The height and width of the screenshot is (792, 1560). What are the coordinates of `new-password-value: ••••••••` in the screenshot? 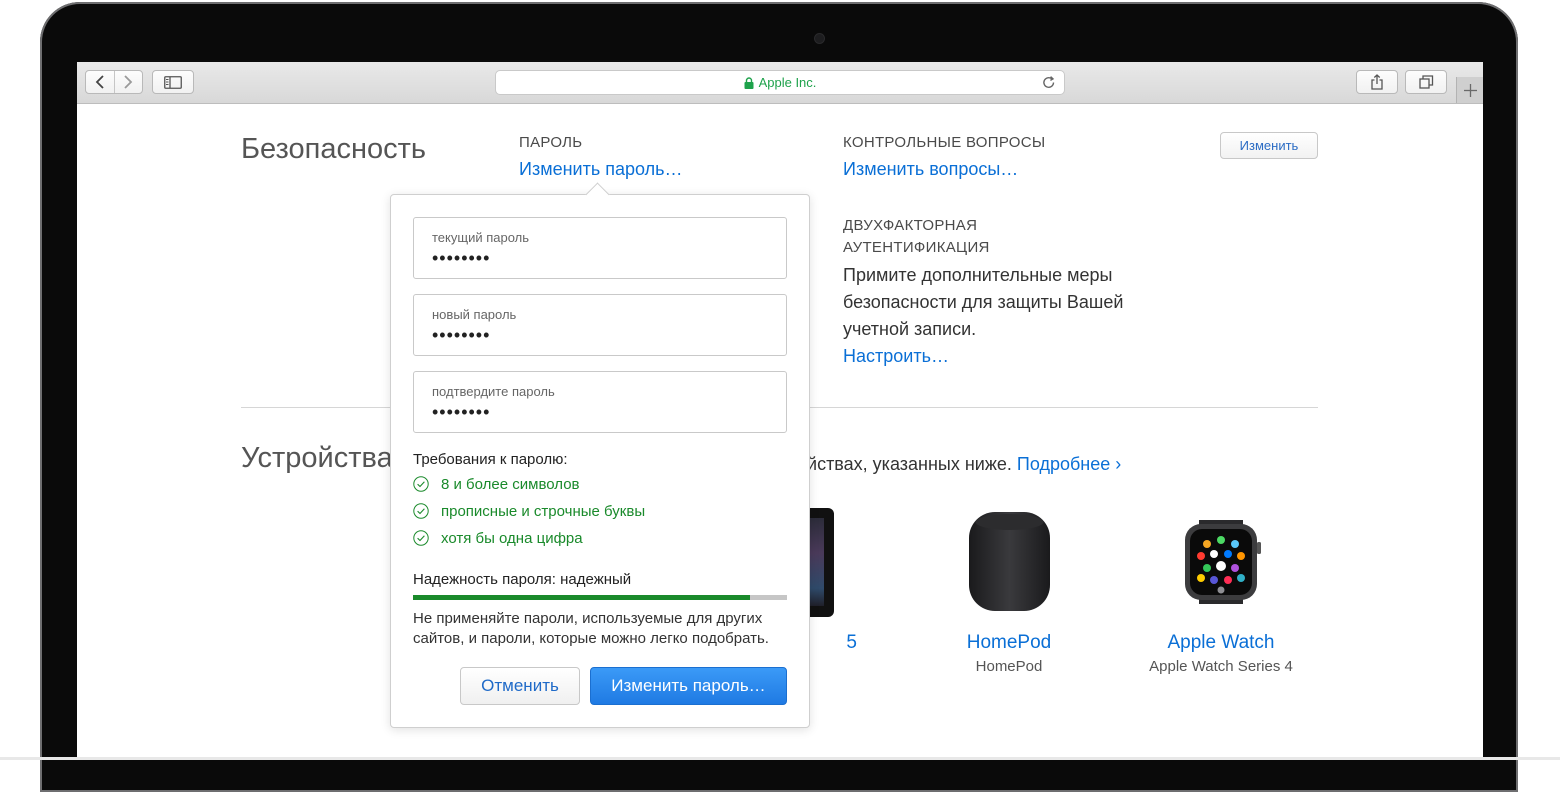 It's located at (461, 335).